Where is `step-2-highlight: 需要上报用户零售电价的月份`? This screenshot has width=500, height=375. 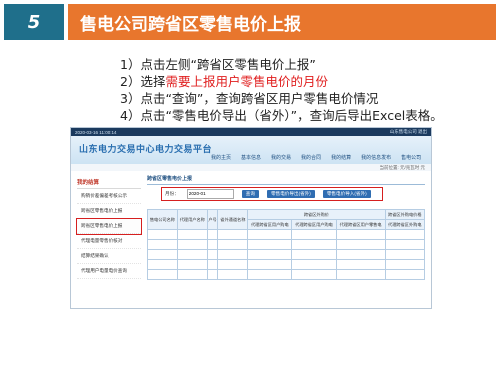
step-2-highlight: 需要上报用户零售电价的月份 is located at coordinates (246, 81).